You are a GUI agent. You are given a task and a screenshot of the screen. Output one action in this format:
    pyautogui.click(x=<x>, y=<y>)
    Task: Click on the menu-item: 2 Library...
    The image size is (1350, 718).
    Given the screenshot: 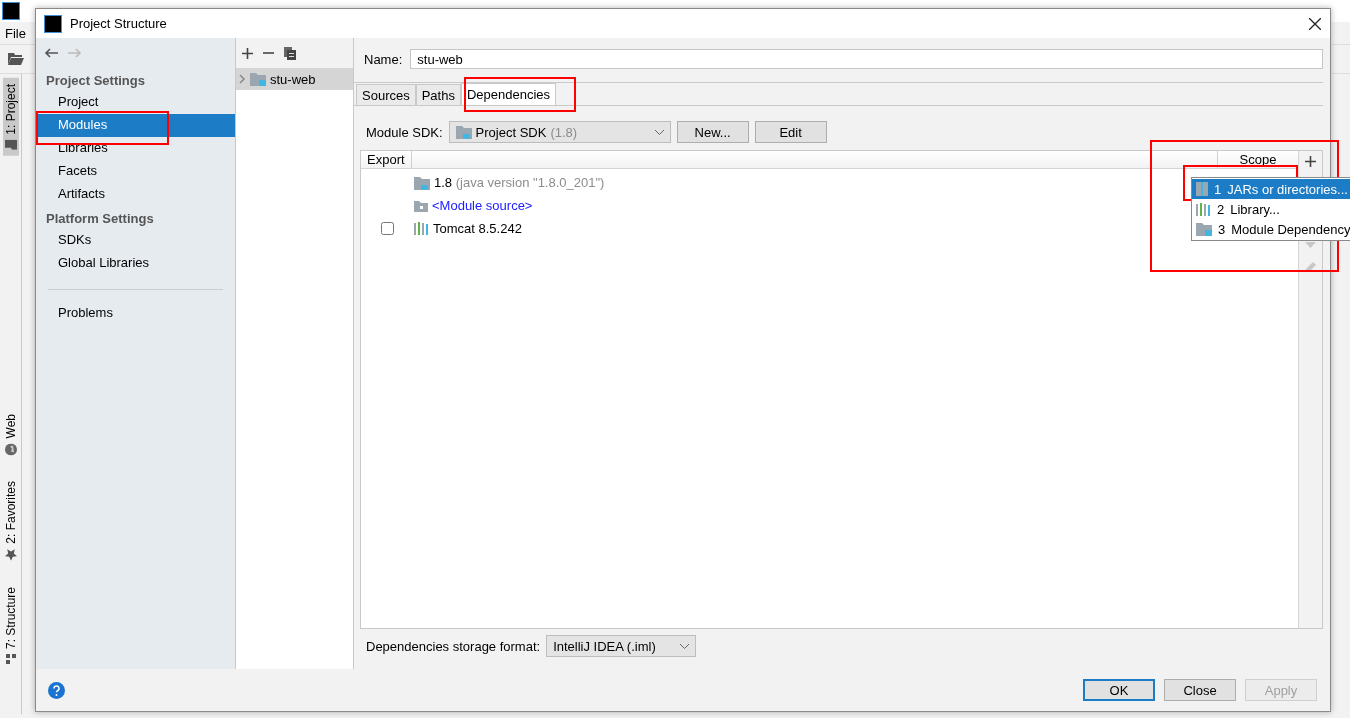 What is the action you would take?
    pyautogui.click(x=1271, y=209)
    